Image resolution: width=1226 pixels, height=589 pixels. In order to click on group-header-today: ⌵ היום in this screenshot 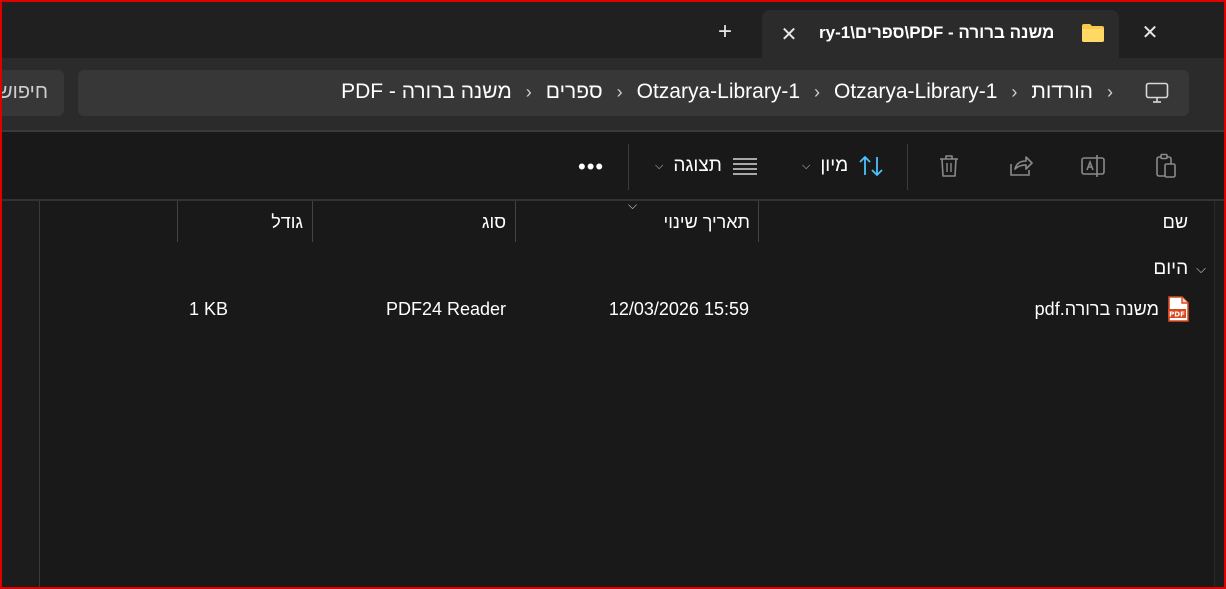, I will do `click(1179, 269)`.